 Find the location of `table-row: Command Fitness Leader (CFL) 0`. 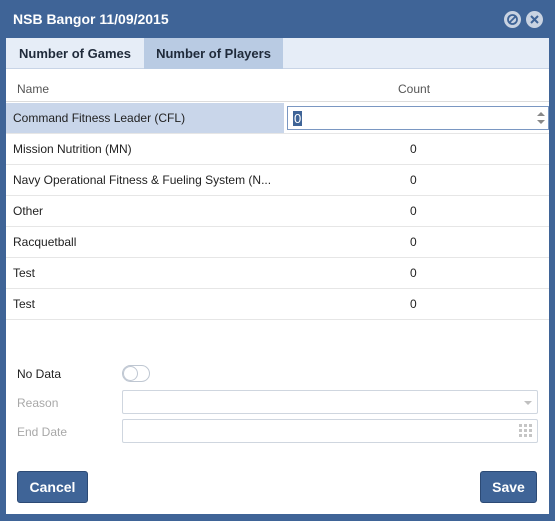

table-row: Command Fitness Leader (CFL) 0 is located at coordinates (277, 118).